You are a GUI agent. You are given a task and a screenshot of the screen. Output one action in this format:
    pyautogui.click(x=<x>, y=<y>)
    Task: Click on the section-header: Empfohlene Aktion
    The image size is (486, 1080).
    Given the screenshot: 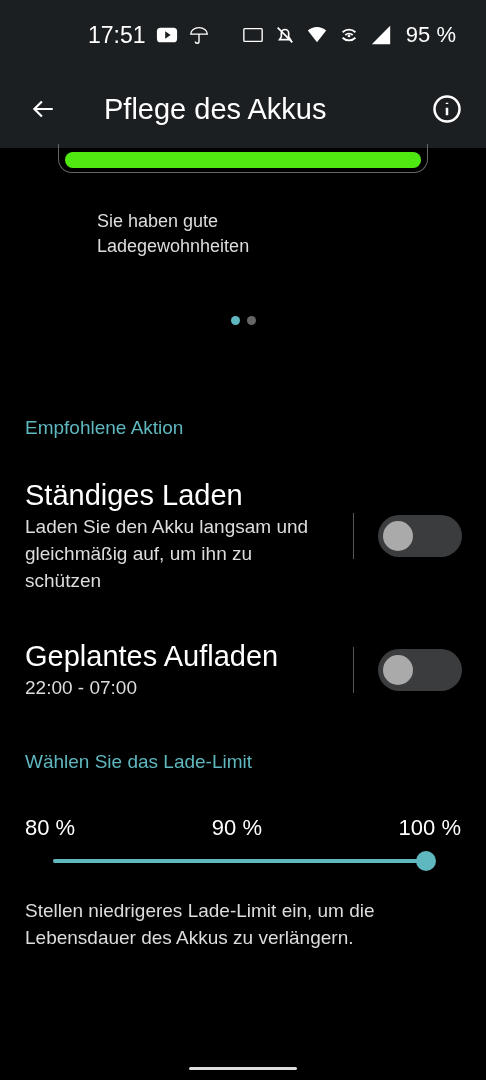 What is the action you would take?
    pyautogui.click(x=105, y=428)
    